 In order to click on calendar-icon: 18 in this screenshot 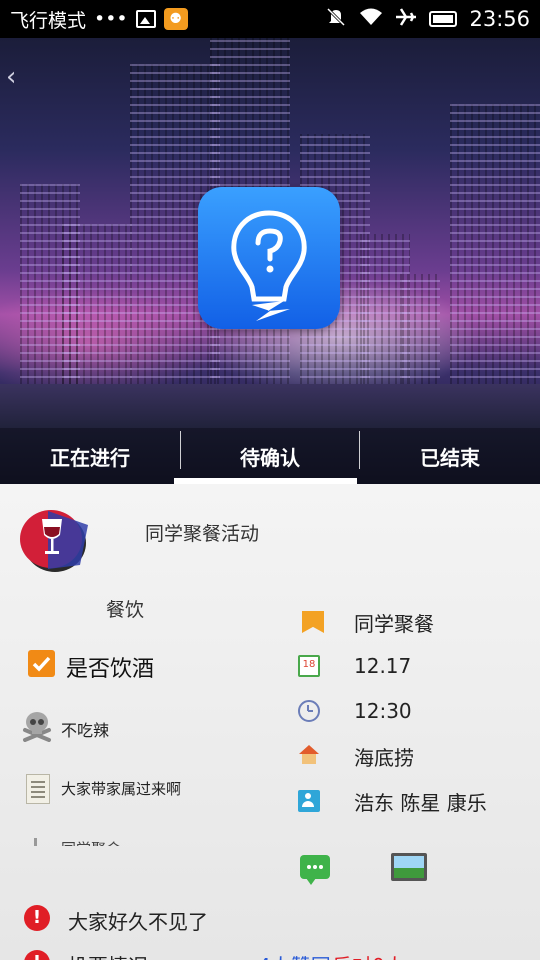, I will do `click(309, 666)`.